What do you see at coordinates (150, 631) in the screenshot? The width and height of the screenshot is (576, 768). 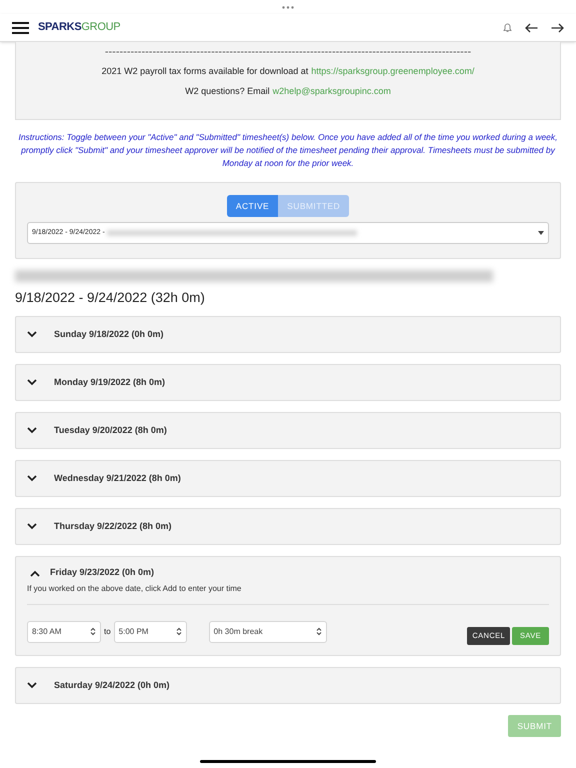 I see `end-time-select: 5:00 PM` at bounding box center [150, 631].